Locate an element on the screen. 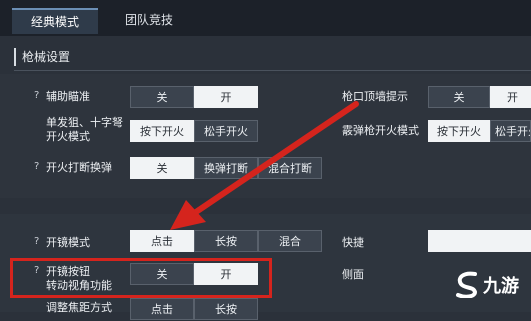  watermark-logo: 九游 is located at coordinates (489, 286).